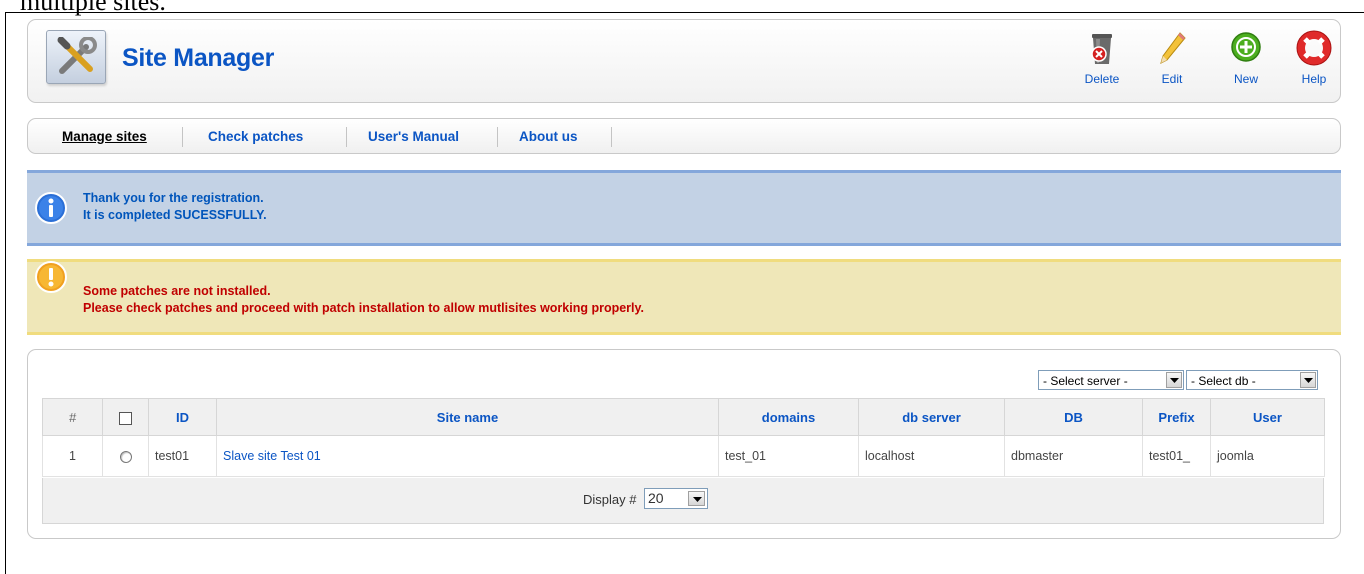 The height and width of the screenshot is (574, 1364). What do you see at coordinates (175, 215) in the screenshot?
I see `info-message-line2: It is completed SUCESSFULLY.` at bounding box center [175, 215].